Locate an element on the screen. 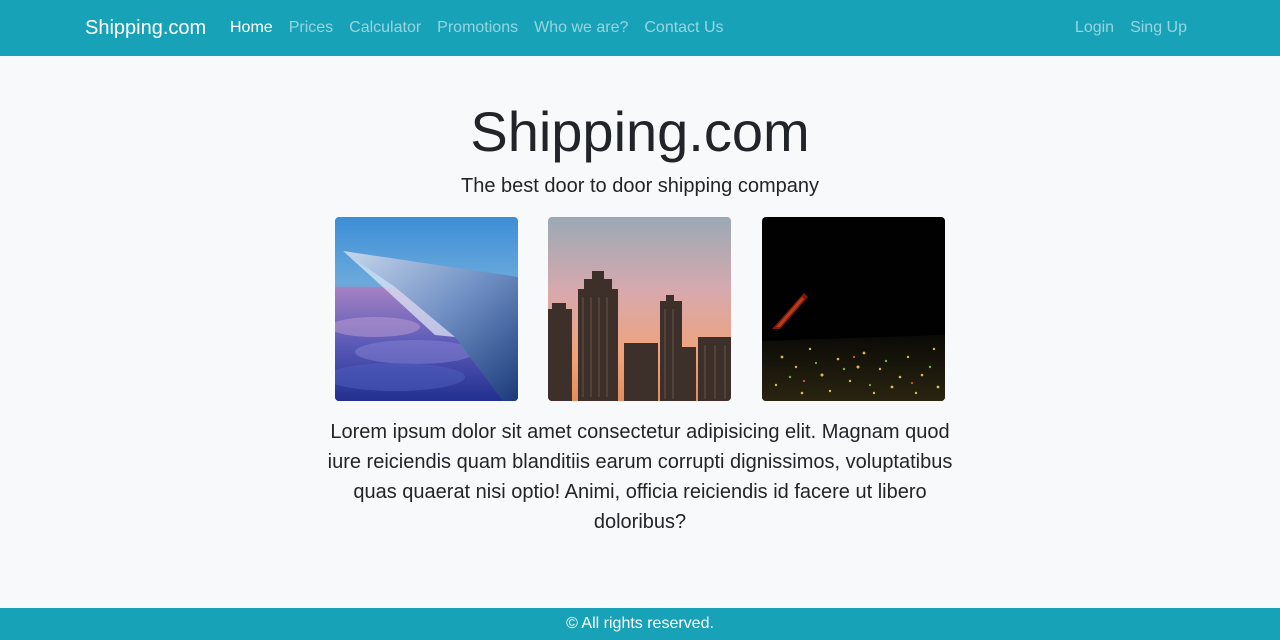  page-title: Shipping.com is located at coordinates (640, 131).